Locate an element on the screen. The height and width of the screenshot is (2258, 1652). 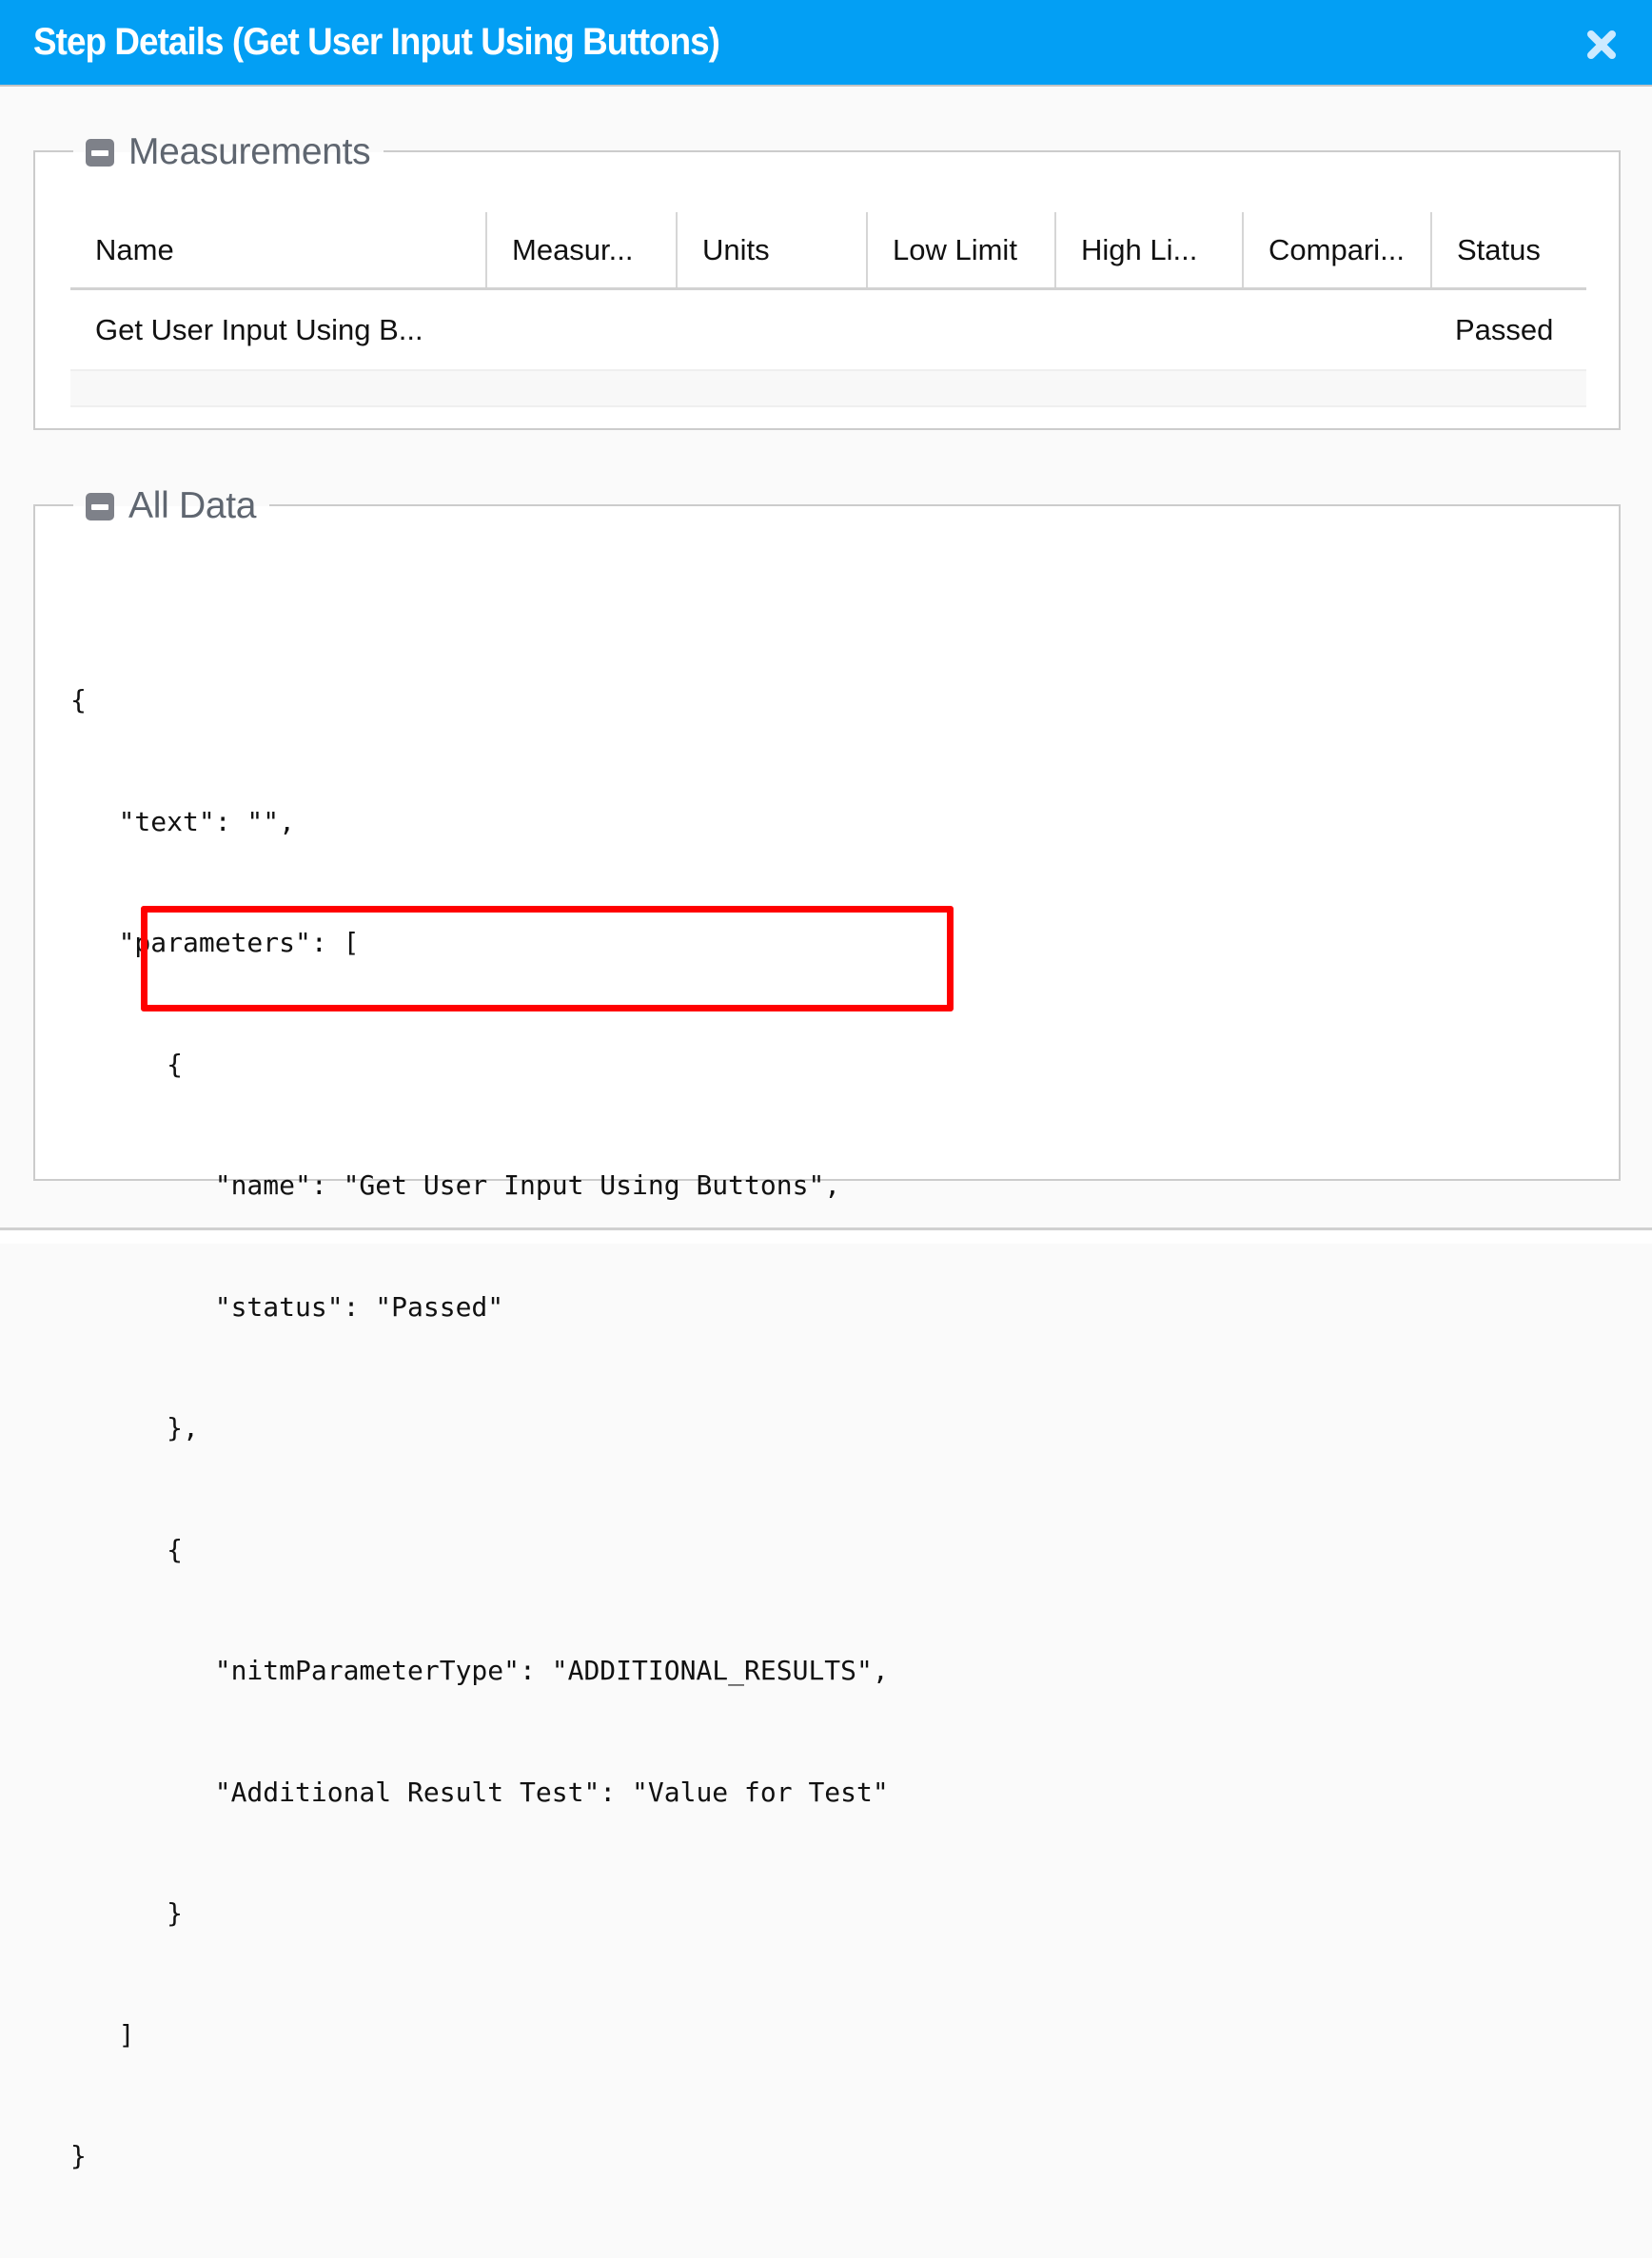
table-row: Get User Input Using B... Passed is located at coordinates (828, 330).